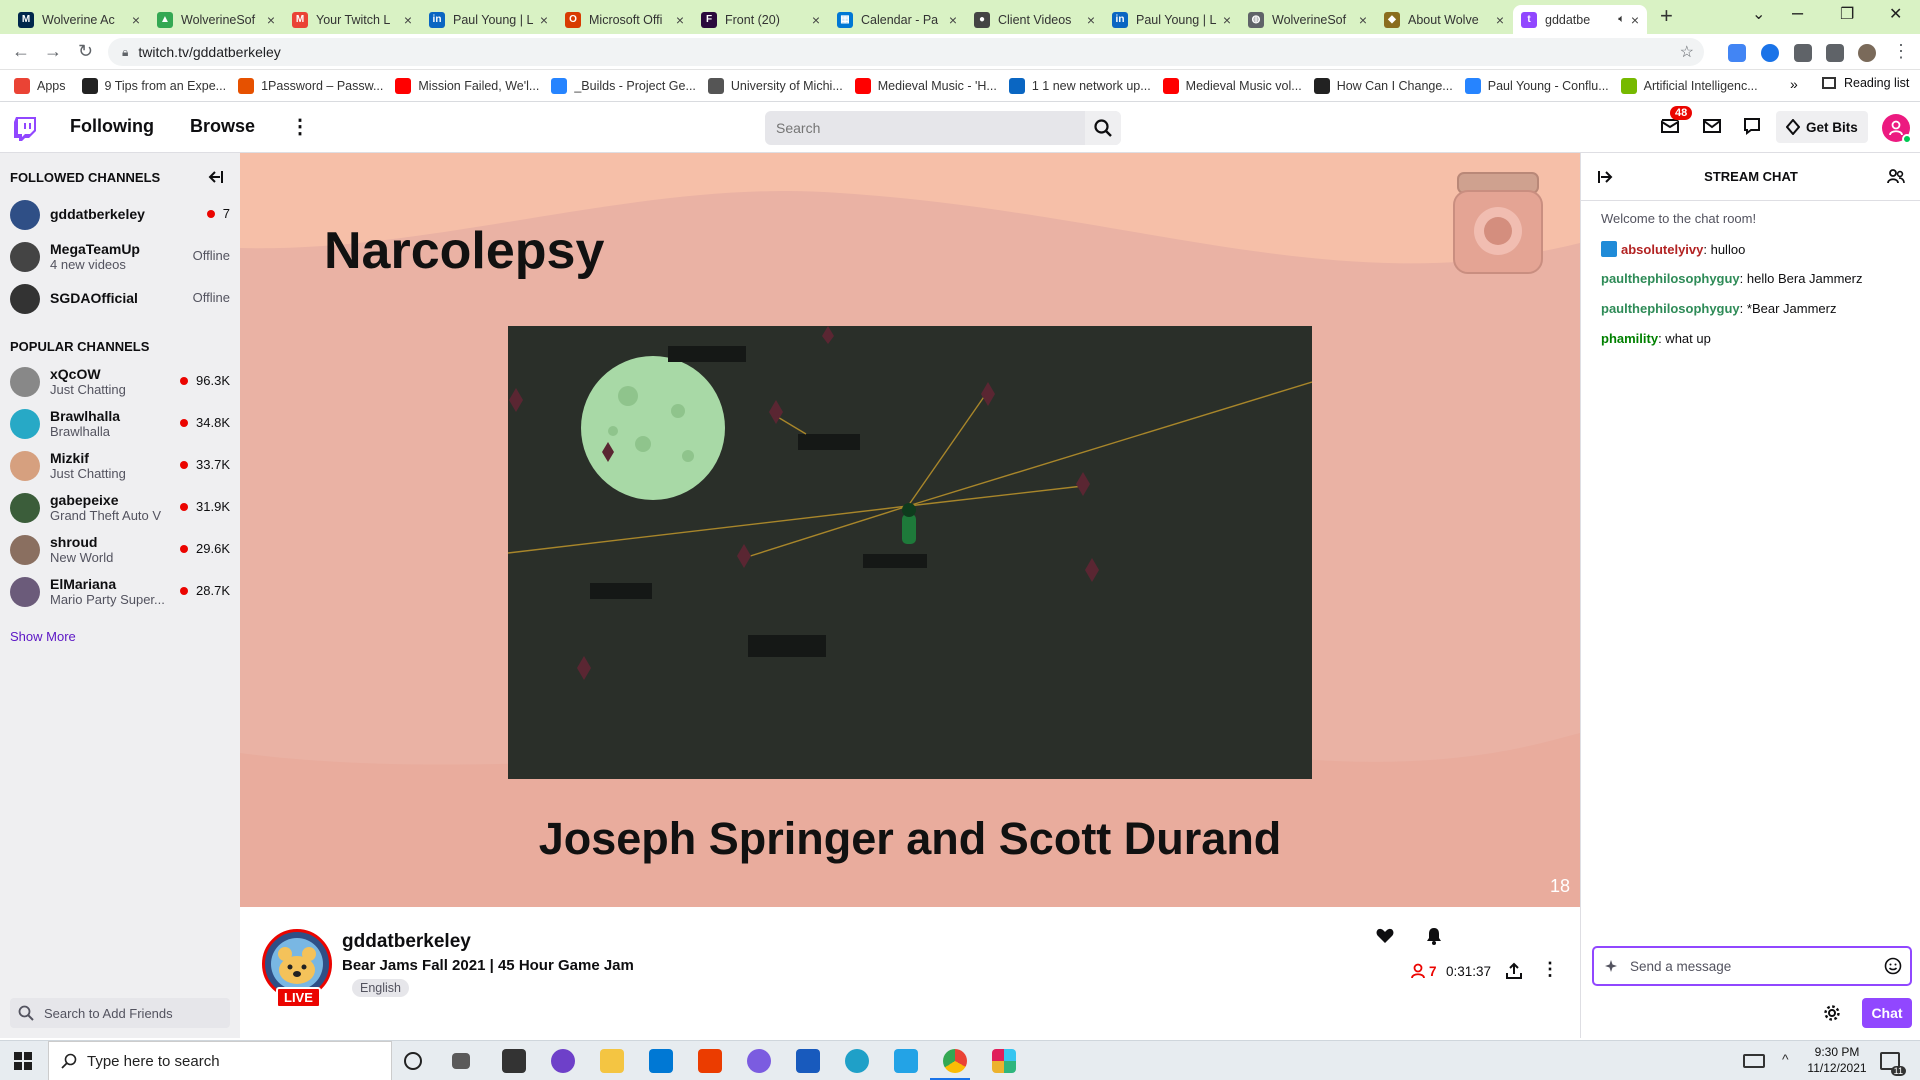 The width and height of the screenshot is (1920, 1080). What do you see at coordinates (120, 298) in the screenshot?
I see `sidebar-channel-sgdaofficial: SGDAOfficial Offline` at bounding box center [120, 298].